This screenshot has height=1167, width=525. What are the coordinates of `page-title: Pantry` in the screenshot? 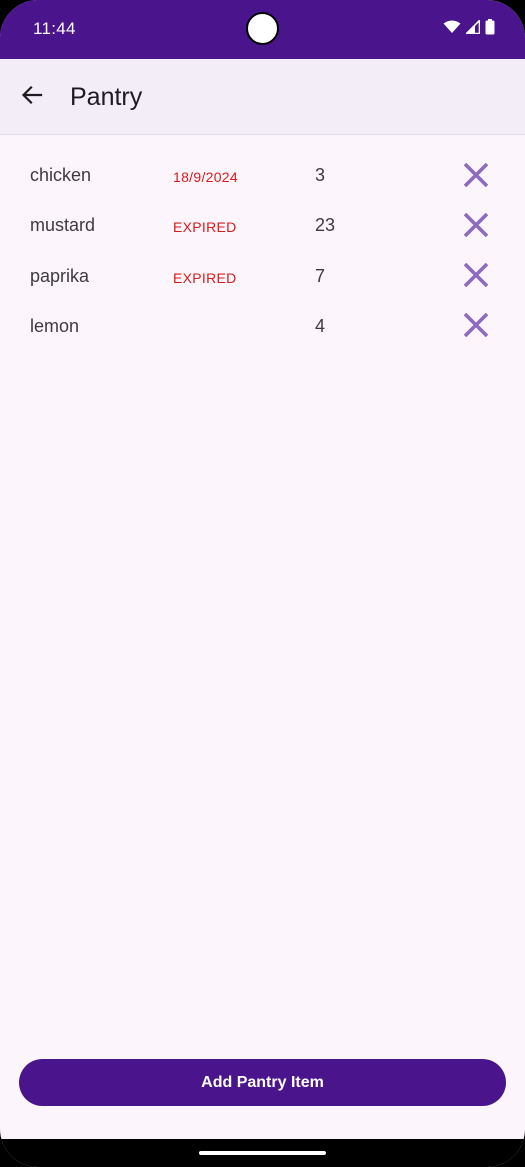 It's located at (106, 97).